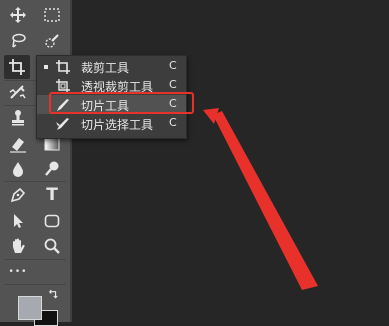  I want to click on move-tool-icon, so click(18, 15).